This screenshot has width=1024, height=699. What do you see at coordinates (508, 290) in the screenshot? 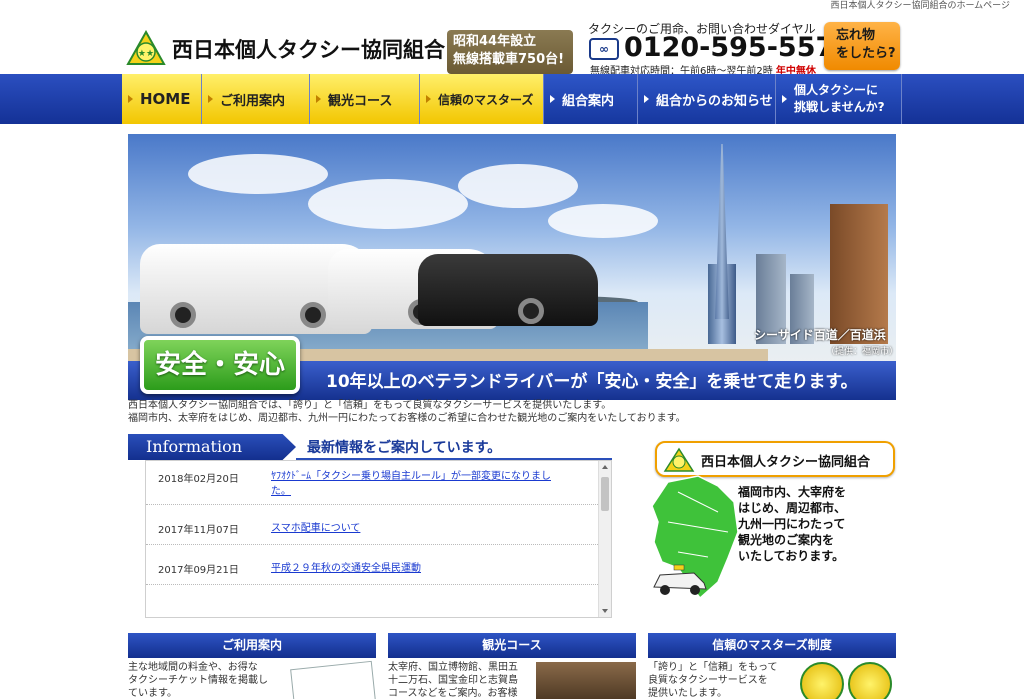
I see `taxi-car` at bounding box center [508, 290].